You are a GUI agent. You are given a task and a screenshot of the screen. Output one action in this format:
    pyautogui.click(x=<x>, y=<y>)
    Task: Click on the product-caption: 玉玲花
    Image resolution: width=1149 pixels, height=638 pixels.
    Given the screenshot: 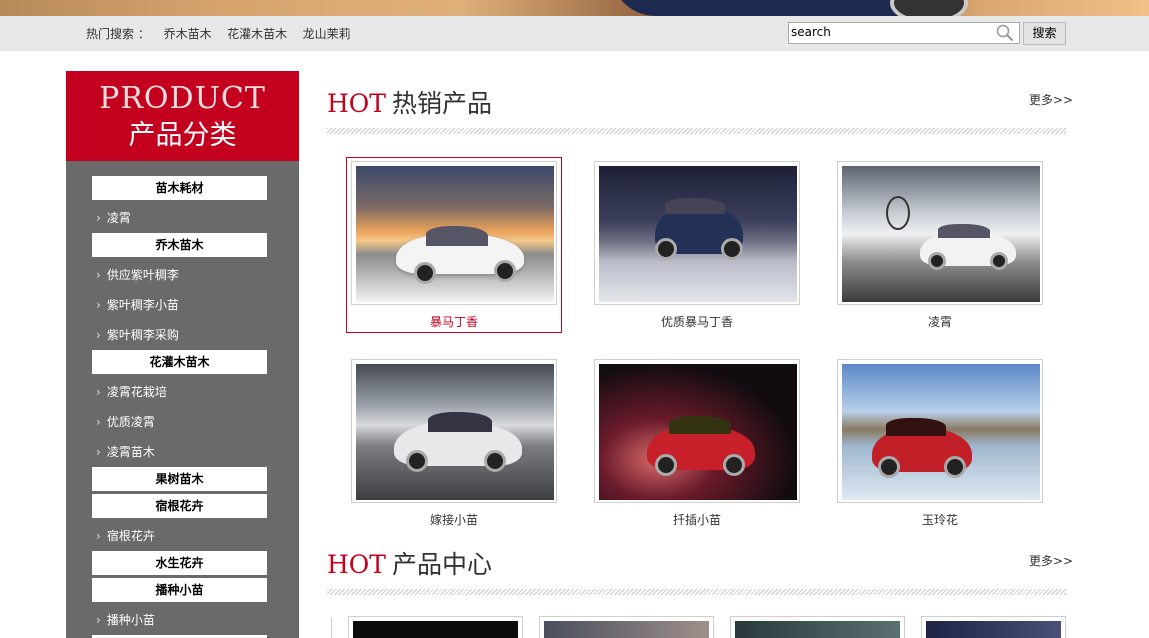 What is the action you would take?
    pyautogui.click(x=940, y=519)
    